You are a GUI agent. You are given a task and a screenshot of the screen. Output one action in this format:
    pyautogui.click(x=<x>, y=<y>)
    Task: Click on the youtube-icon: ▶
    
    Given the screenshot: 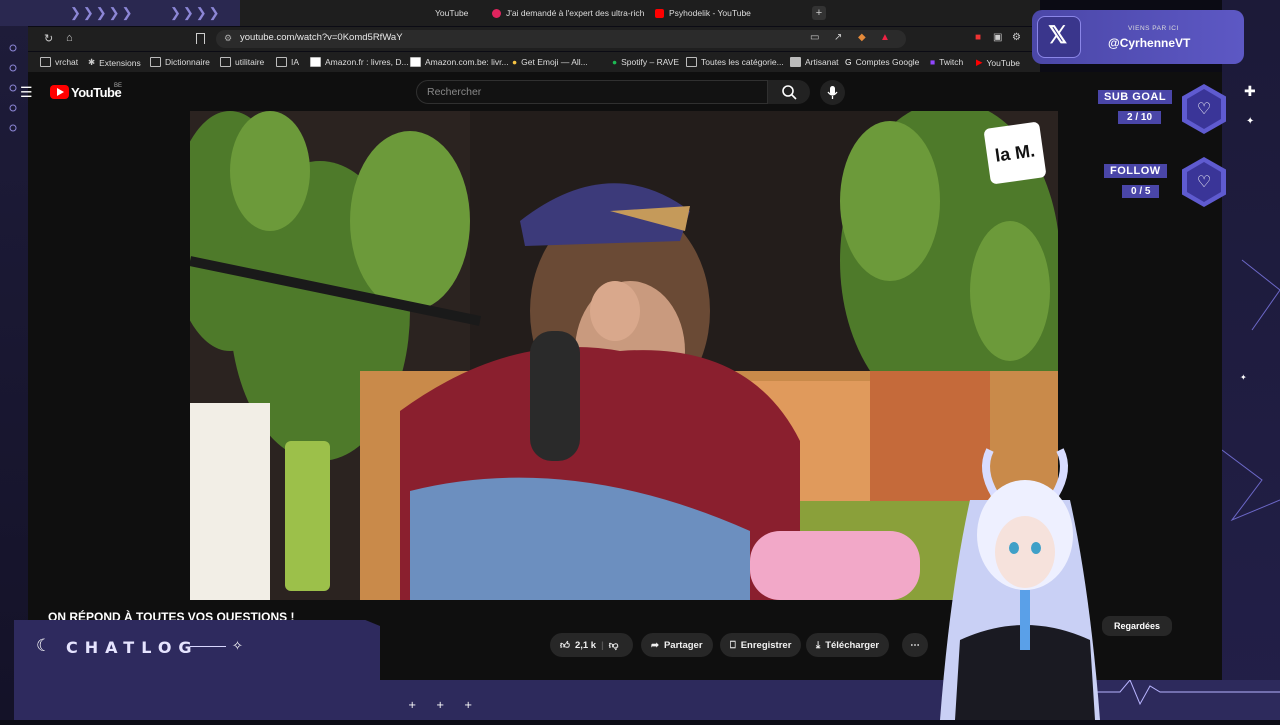 What is the action you would take?
    pyautogui.click(x=979, y=62)
    